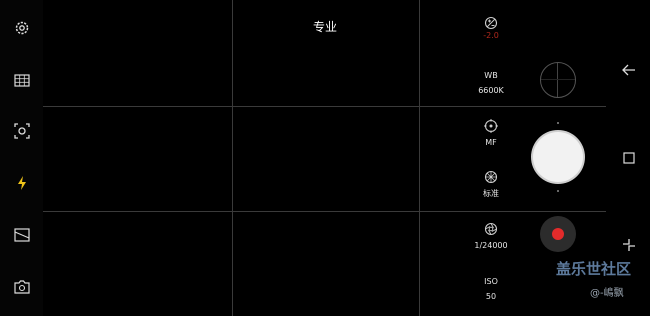 Image resolution: width=650 pixels, height=316 pixels. I want to click on mode-title: 专业, so click(324, 27).